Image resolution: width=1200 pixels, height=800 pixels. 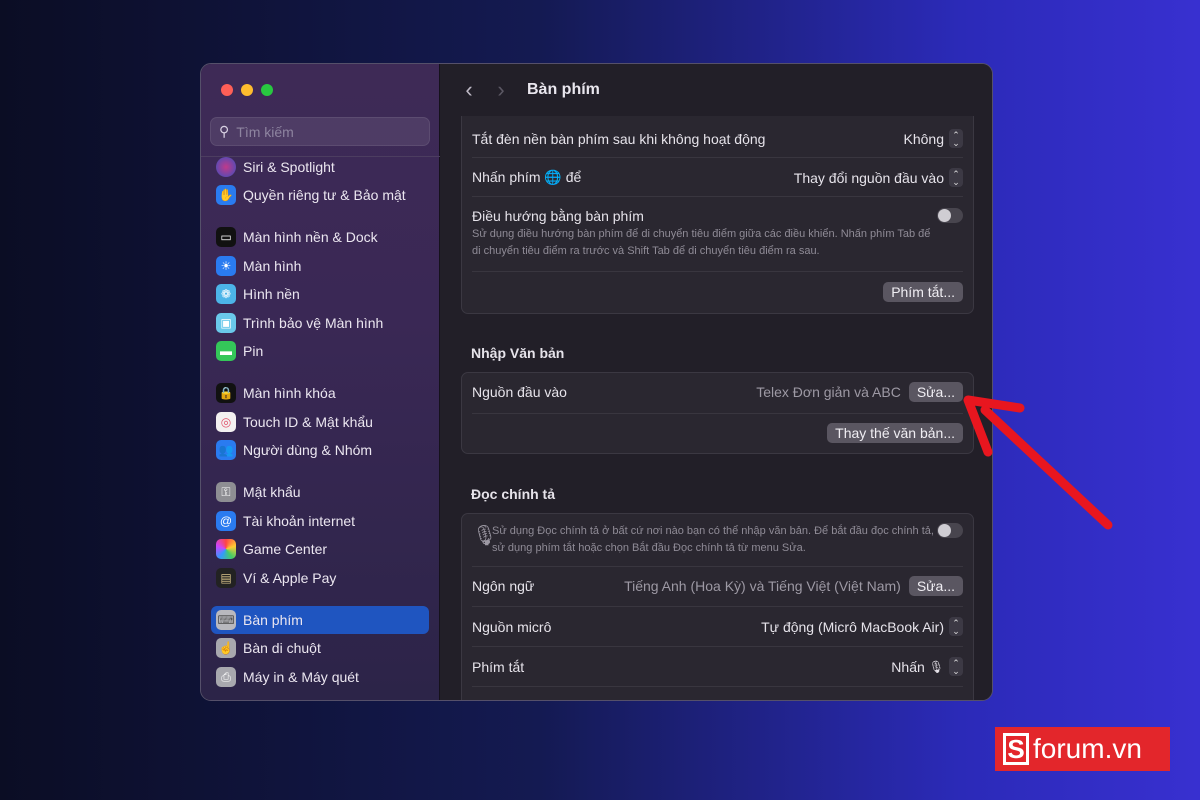 What do you see at coordinates (1016, 749) in the screenshot?
I see `logo-mark: S` at bounding box center [1016, 749].